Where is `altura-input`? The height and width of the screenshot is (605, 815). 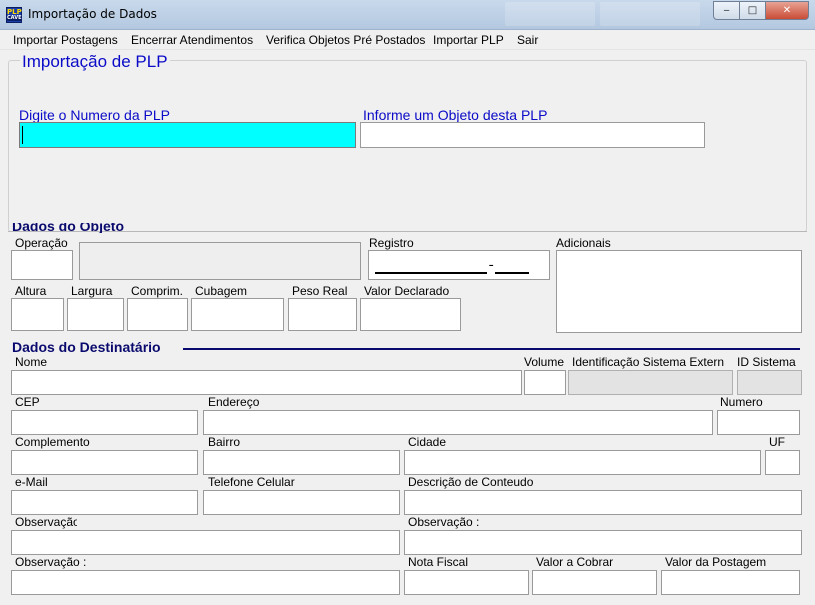
altura-input is located at coordinates (37, 314).